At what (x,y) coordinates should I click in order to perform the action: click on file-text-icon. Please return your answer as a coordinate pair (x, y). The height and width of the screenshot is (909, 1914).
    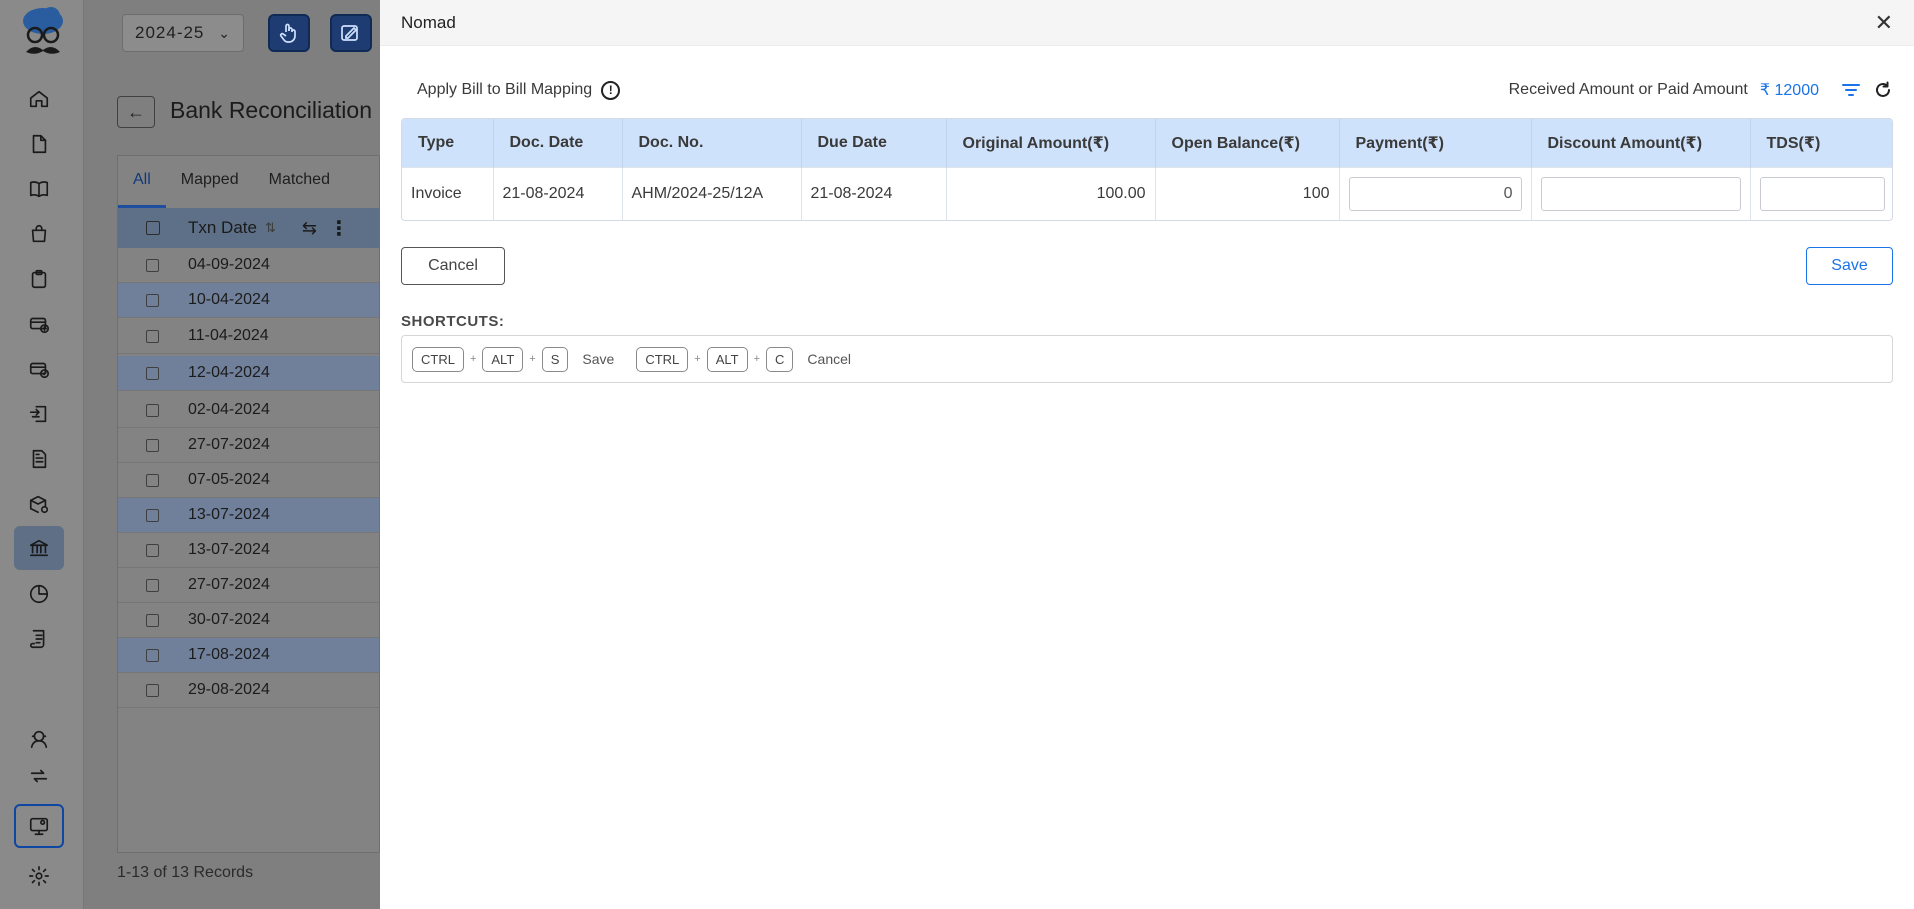
    Looking at the image, I should click on (39, 459).